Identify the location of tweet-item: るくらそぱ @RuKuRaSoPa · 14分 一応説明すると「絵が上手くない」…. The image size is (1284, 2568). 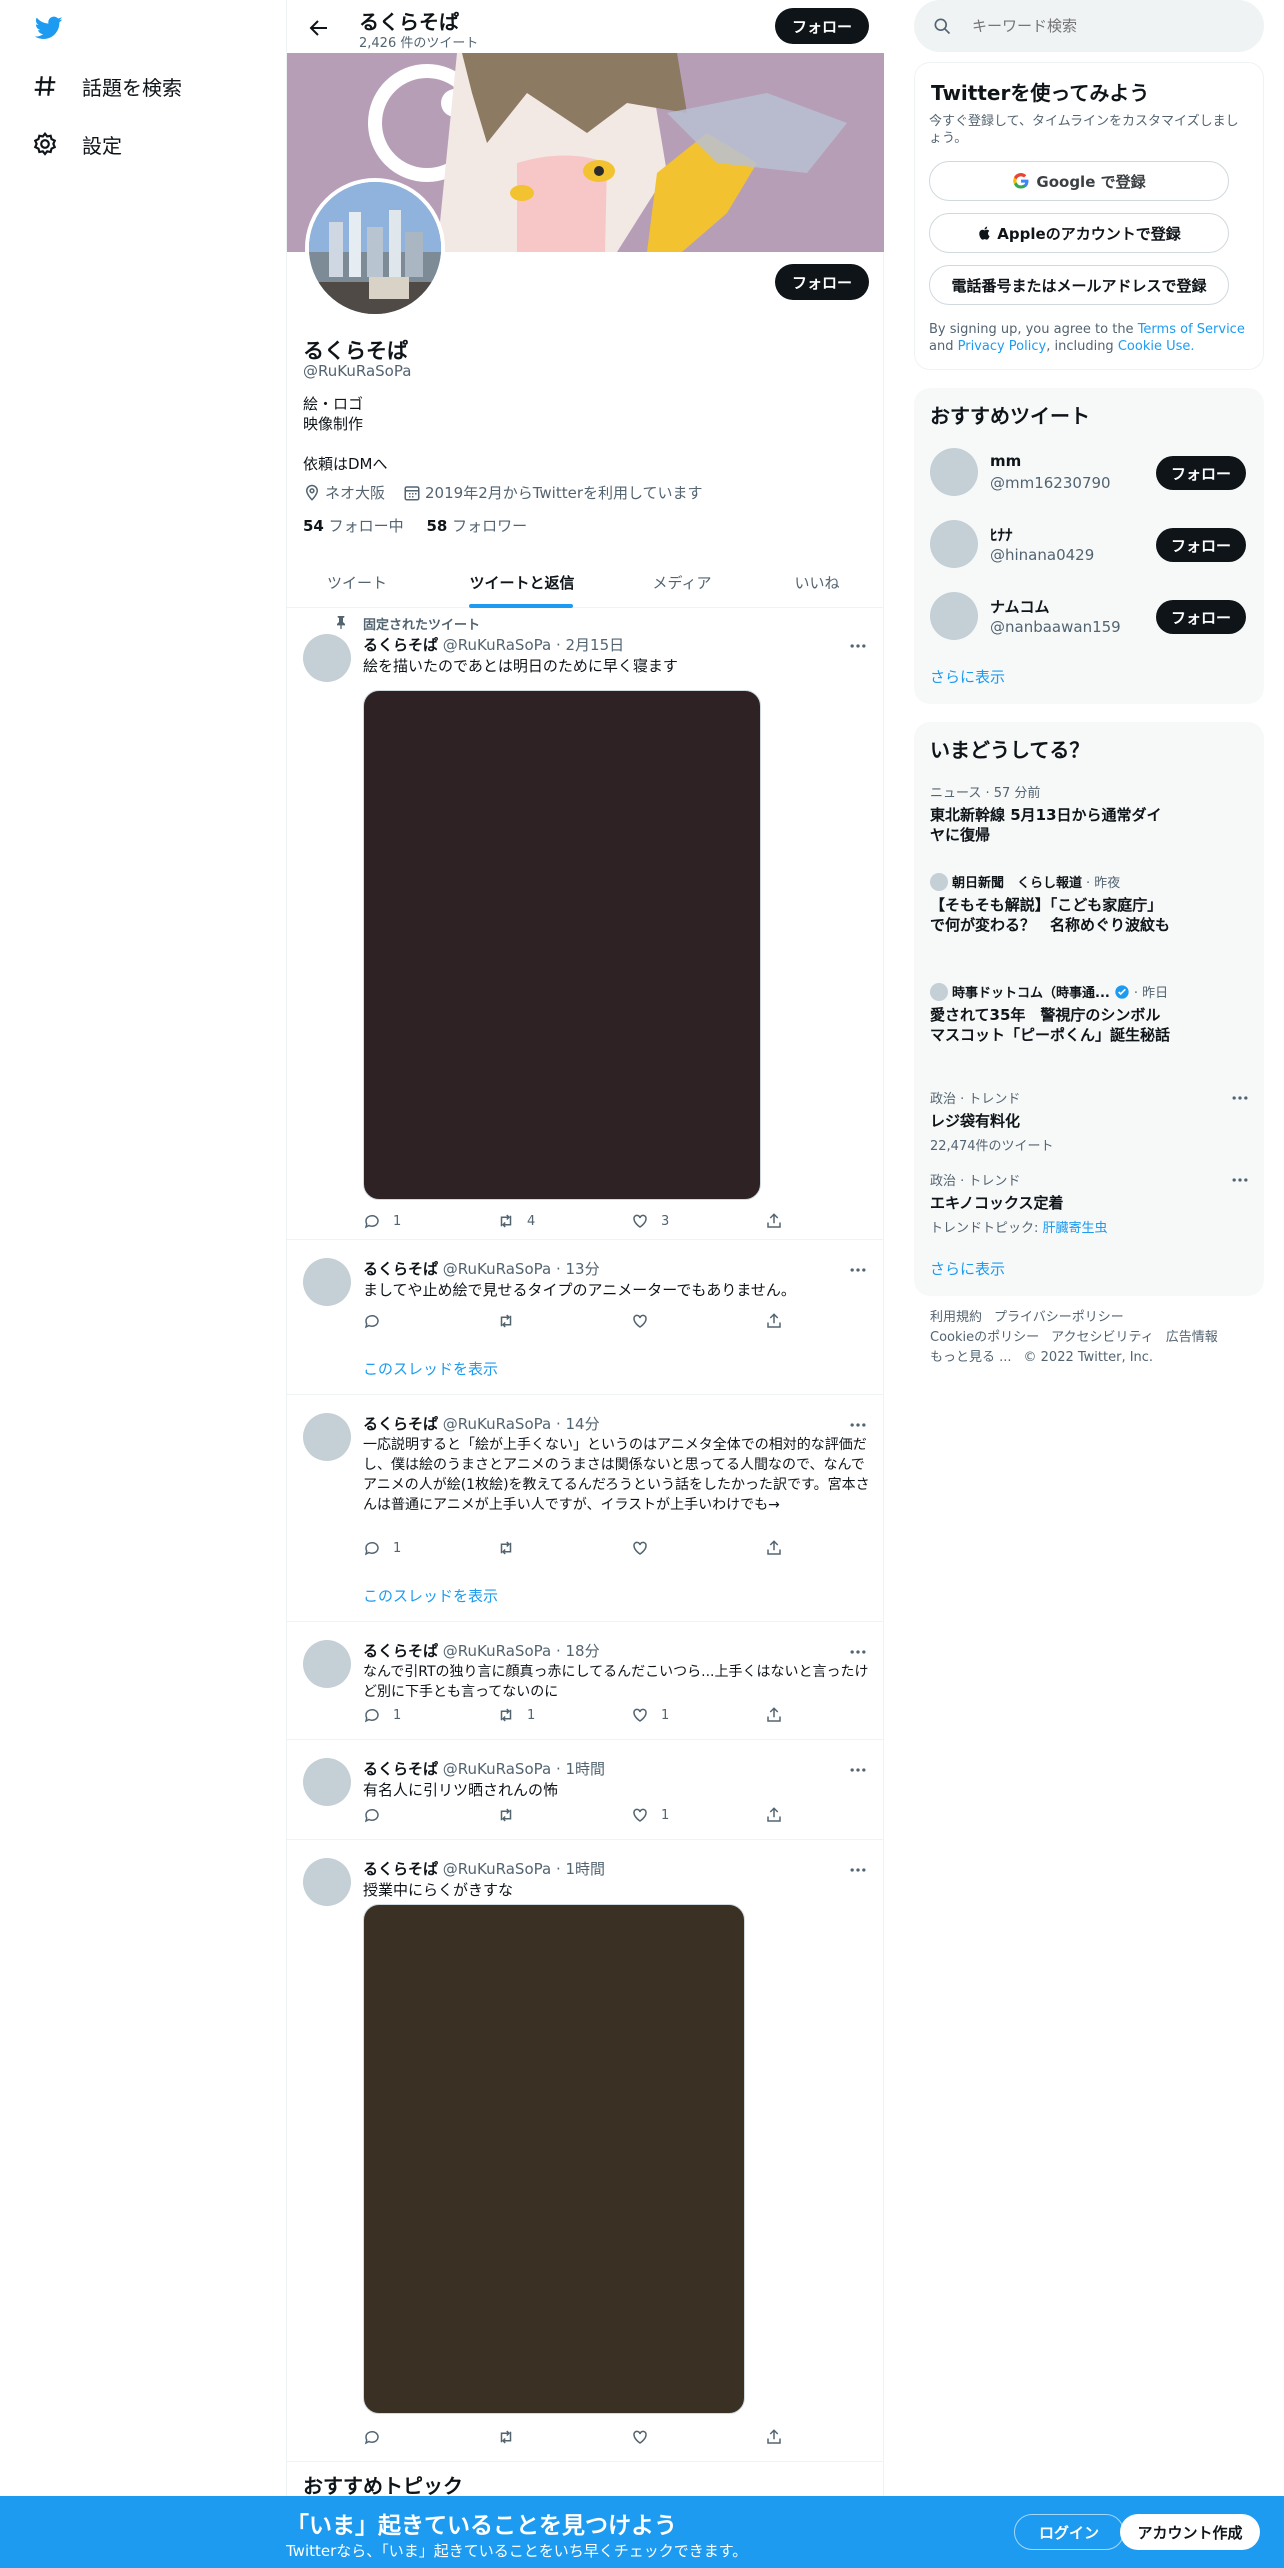
(585, 1508).